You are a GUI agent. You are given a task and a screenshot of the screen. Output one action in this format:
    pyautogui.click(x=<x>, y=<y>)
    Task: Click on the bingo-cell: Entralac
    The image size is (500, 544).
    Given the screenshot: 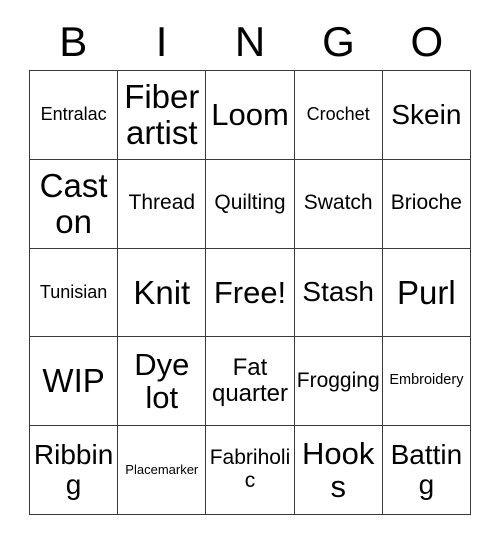 What is the action you would take?
    pyautogui.click(x=74, y=115)
    